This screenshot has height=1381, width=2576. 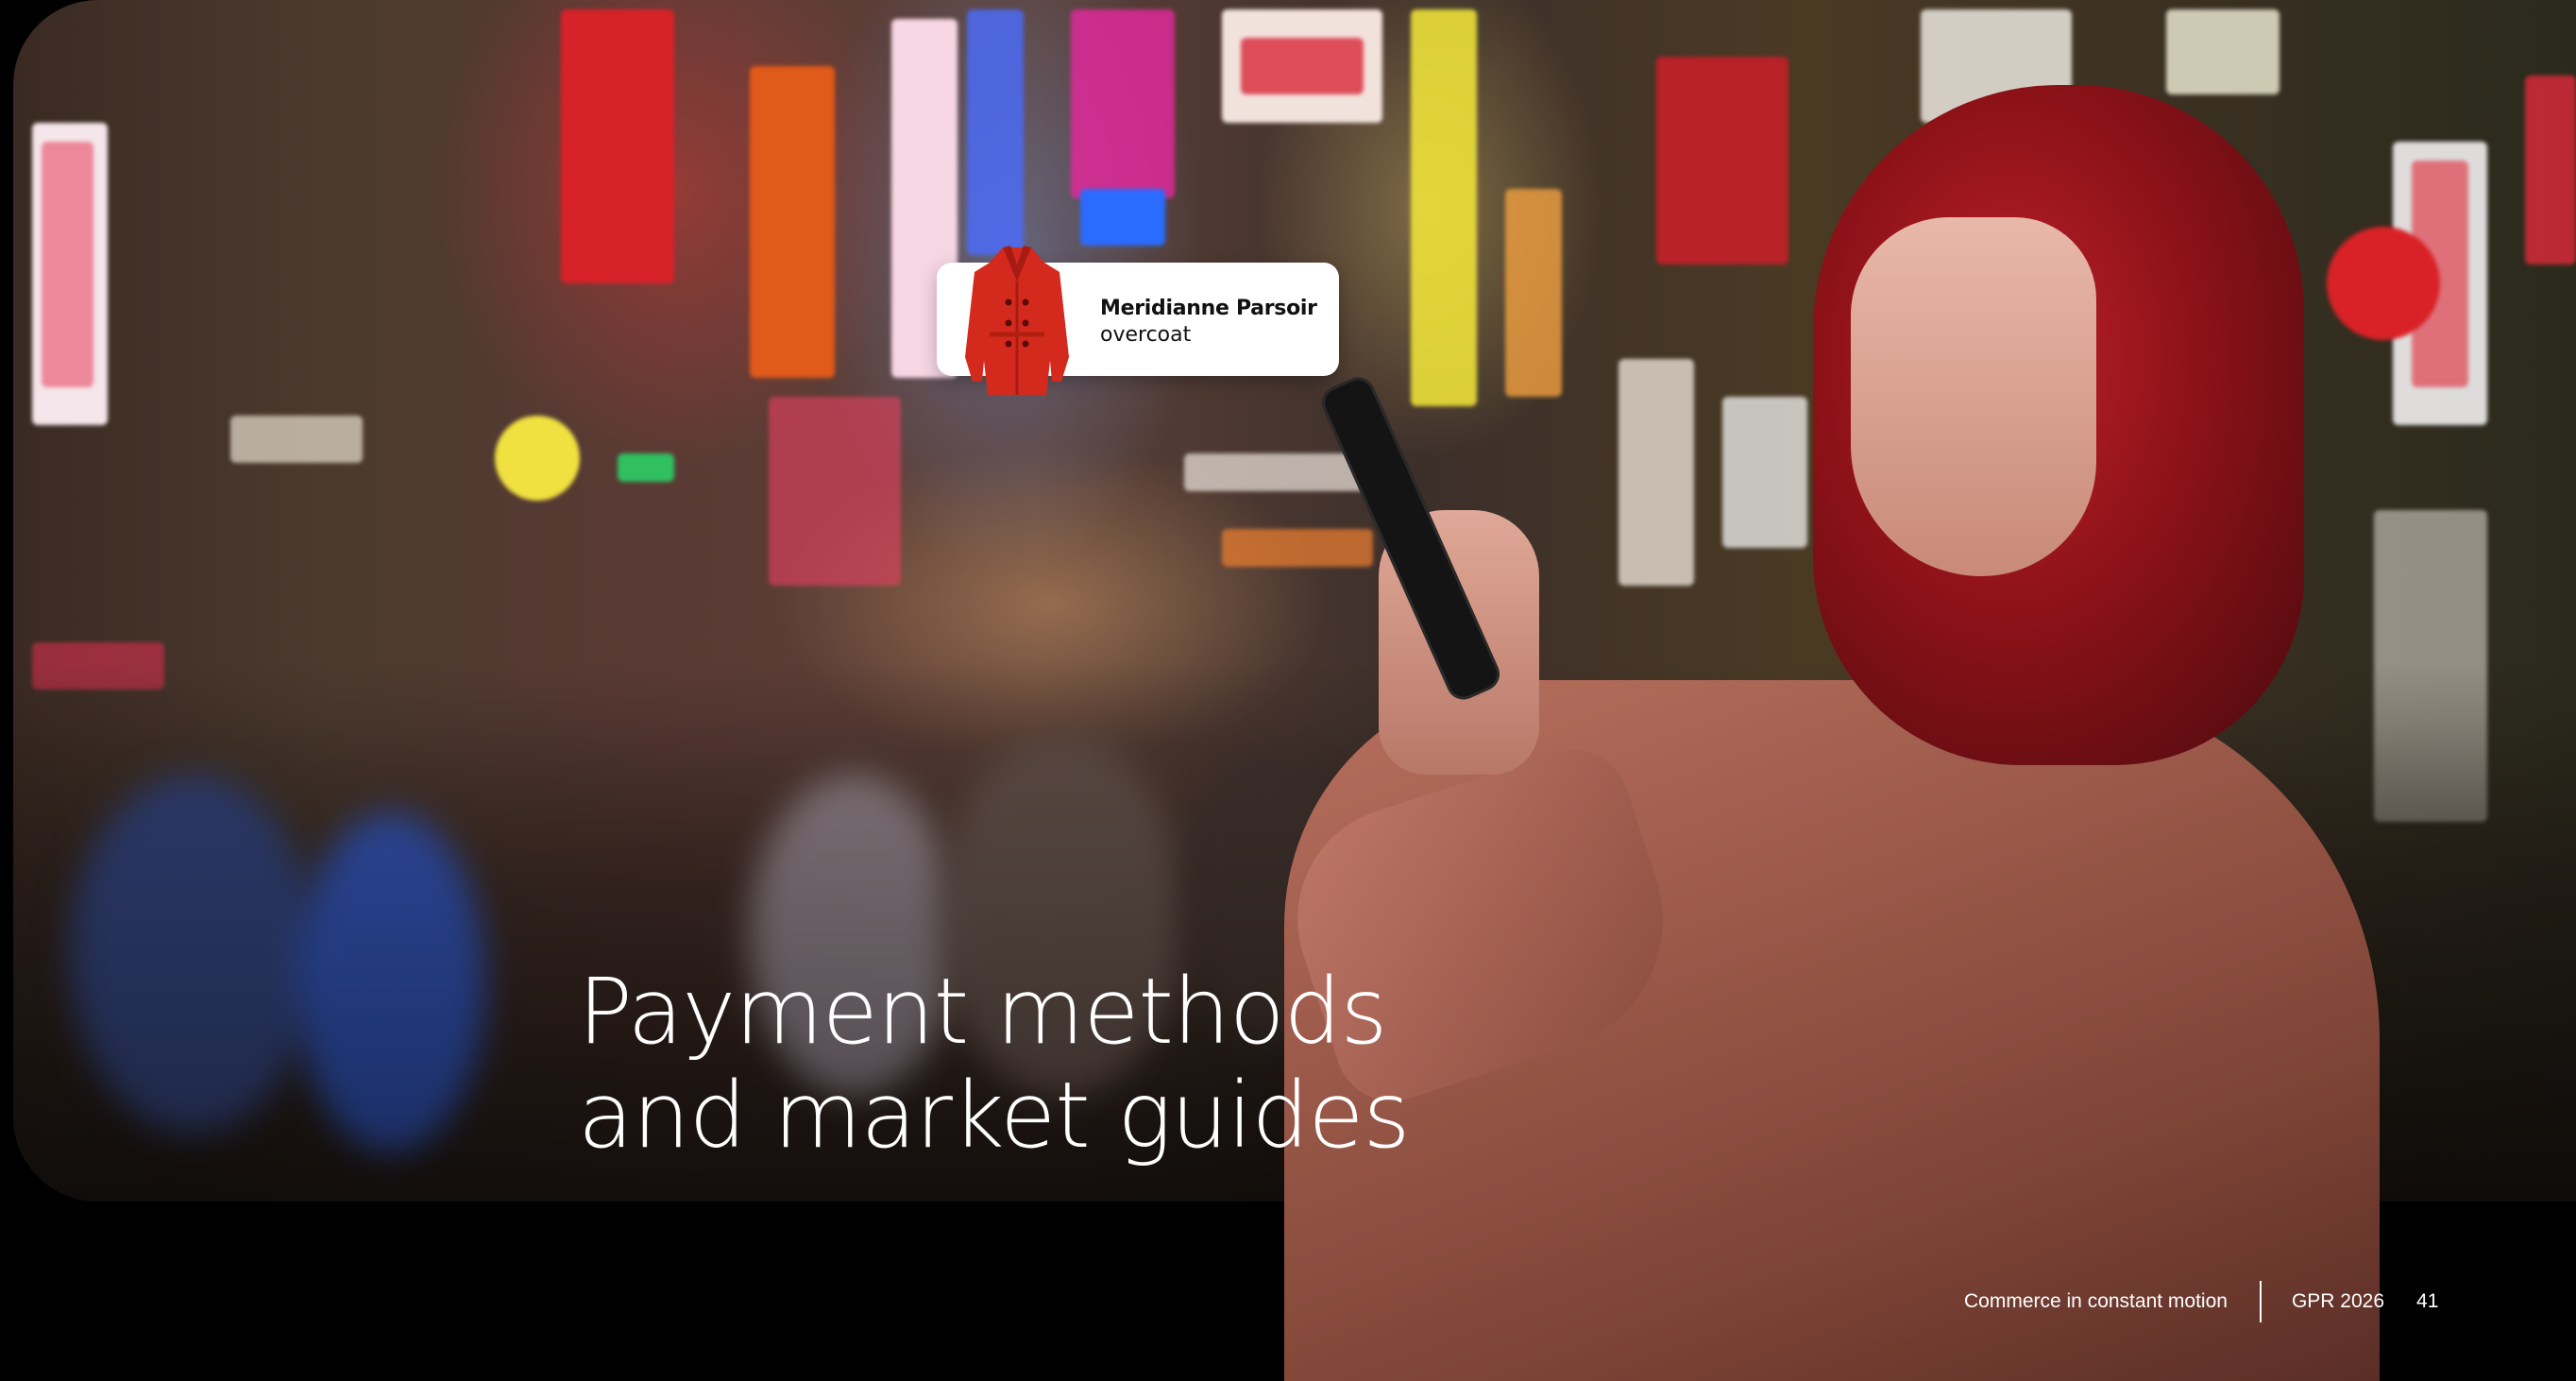 I want to click on footer-caption: Commerce in constant motion, so click(x=2096, y=1301).